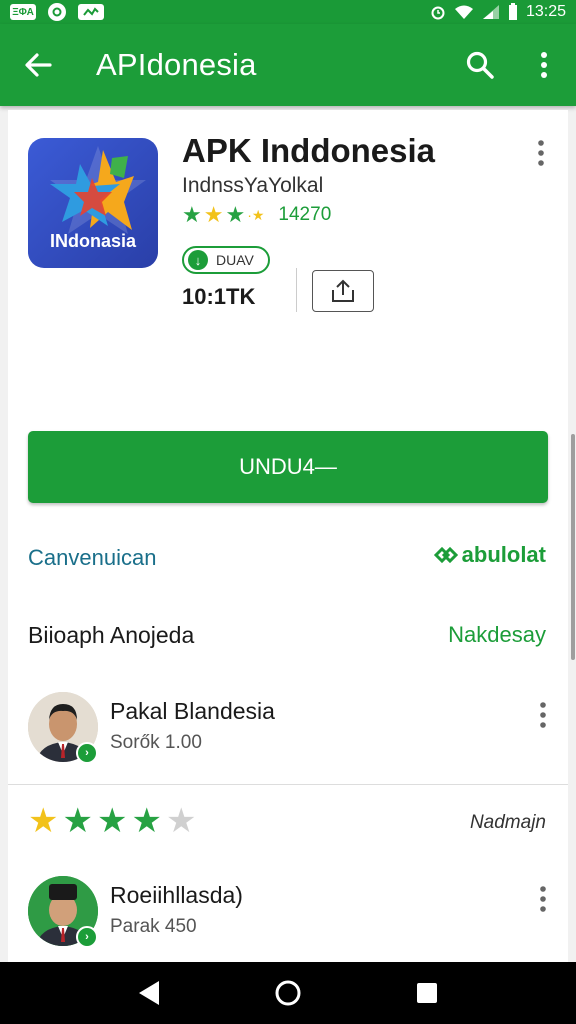  I want to click on reviewer-meta: Parak 450, so click(153, 926).